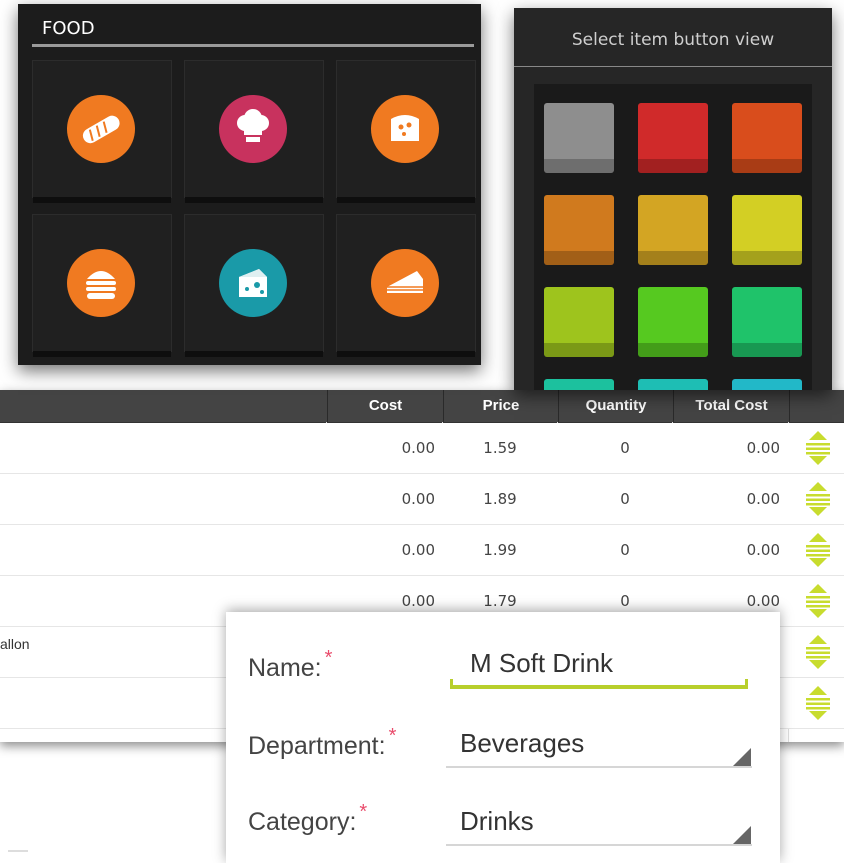 This screenshot has height=863, width=844. What do you see at coordinates (731, 406) in the screenshot?
I see `header-total-cost: Total Cost` at bounding box center [731, 406].